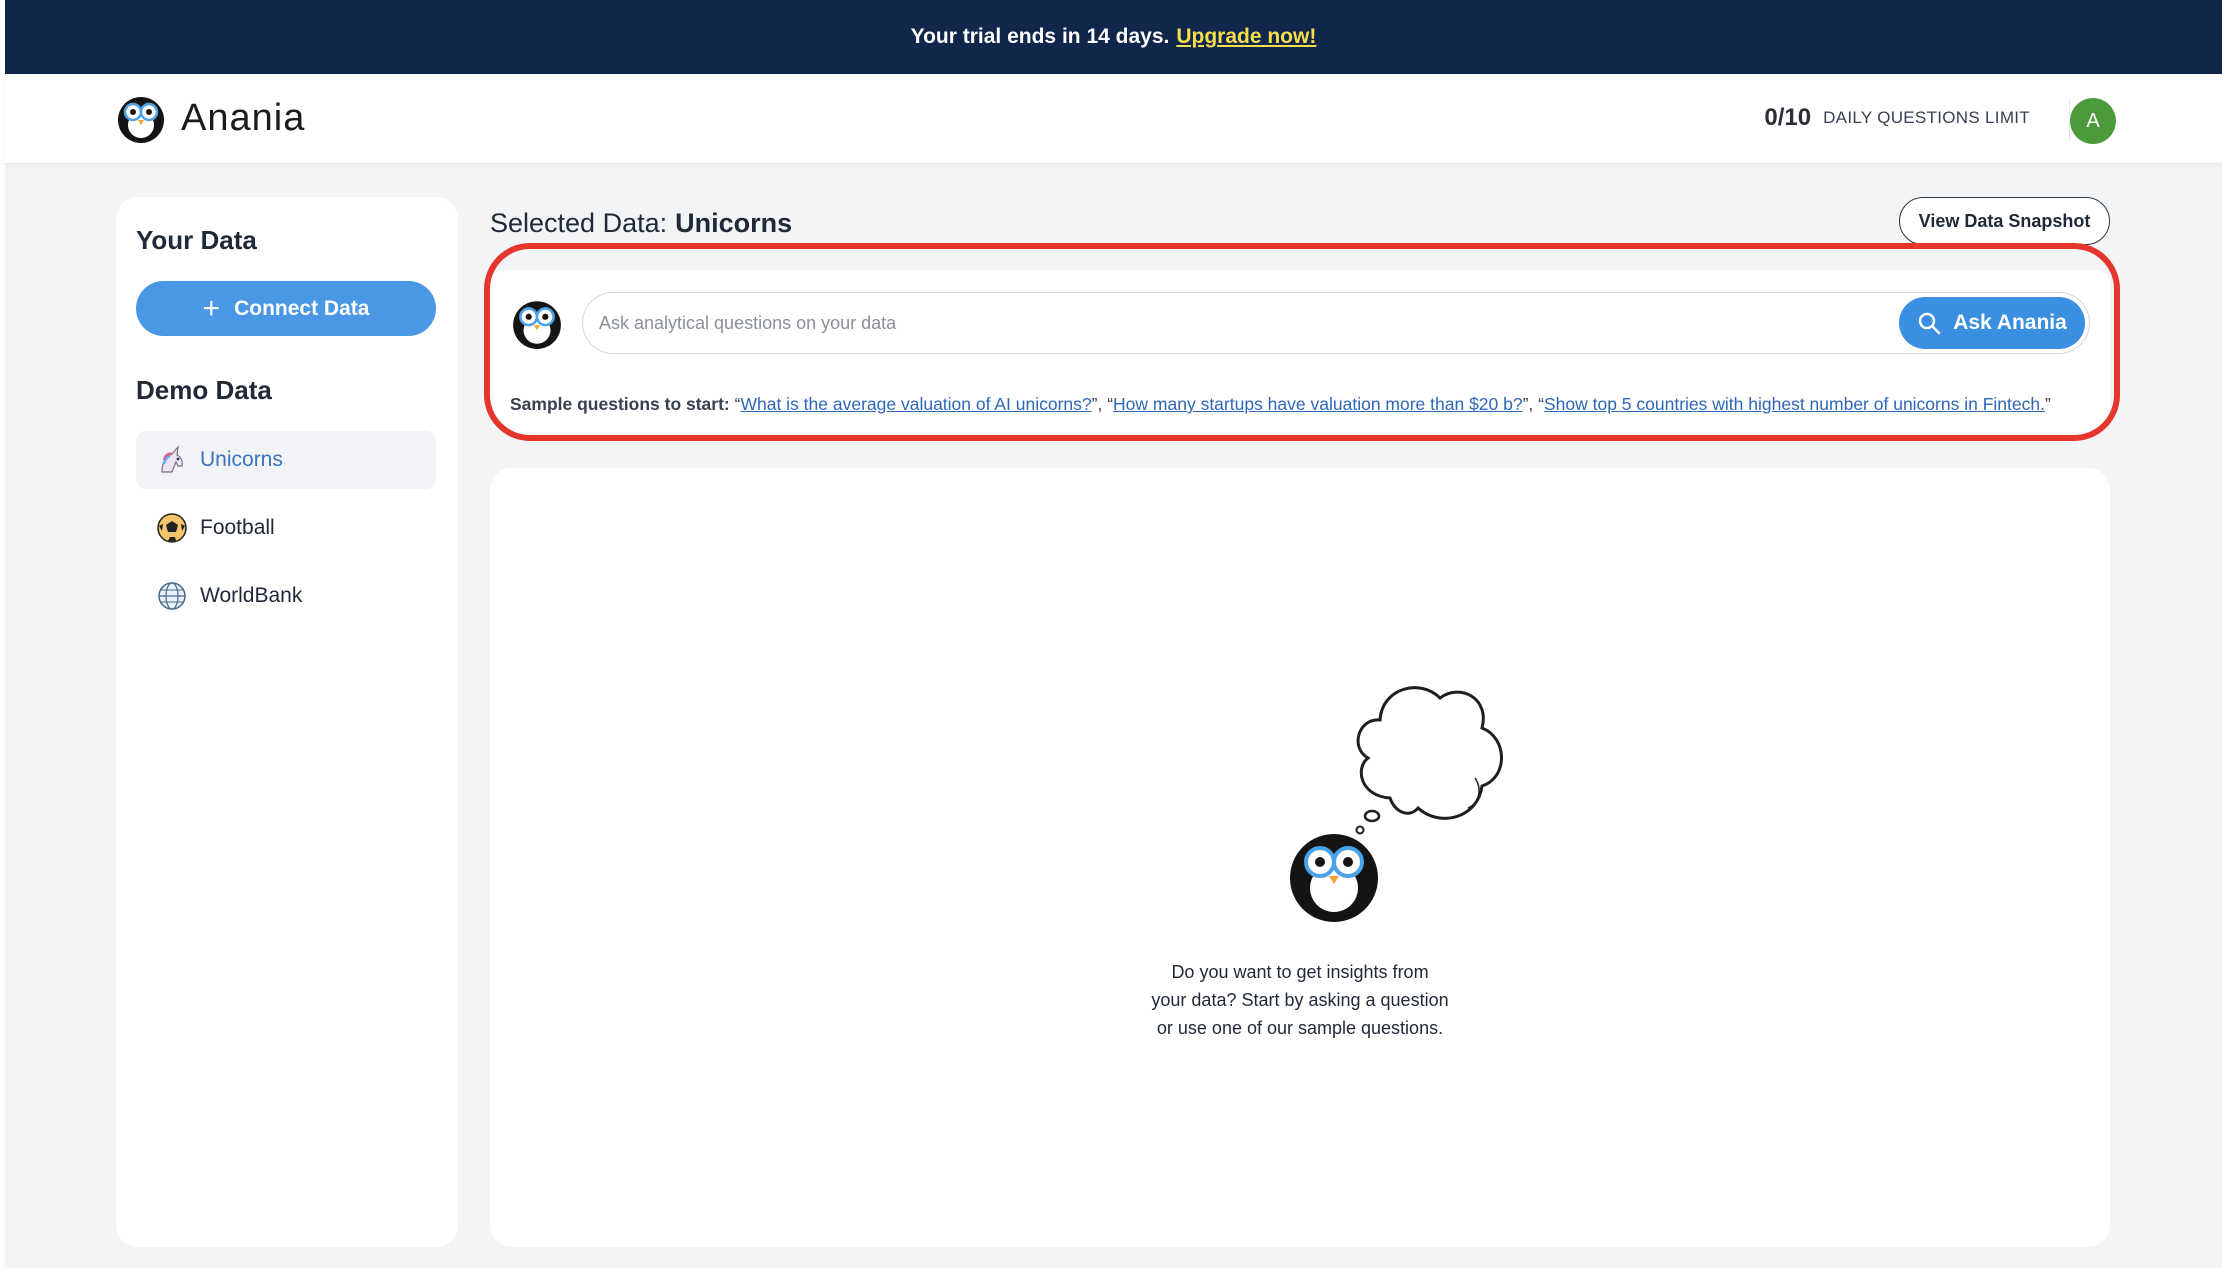  I want to click on sample-questions-lead: Sample questions to start:, so click(620, 404).